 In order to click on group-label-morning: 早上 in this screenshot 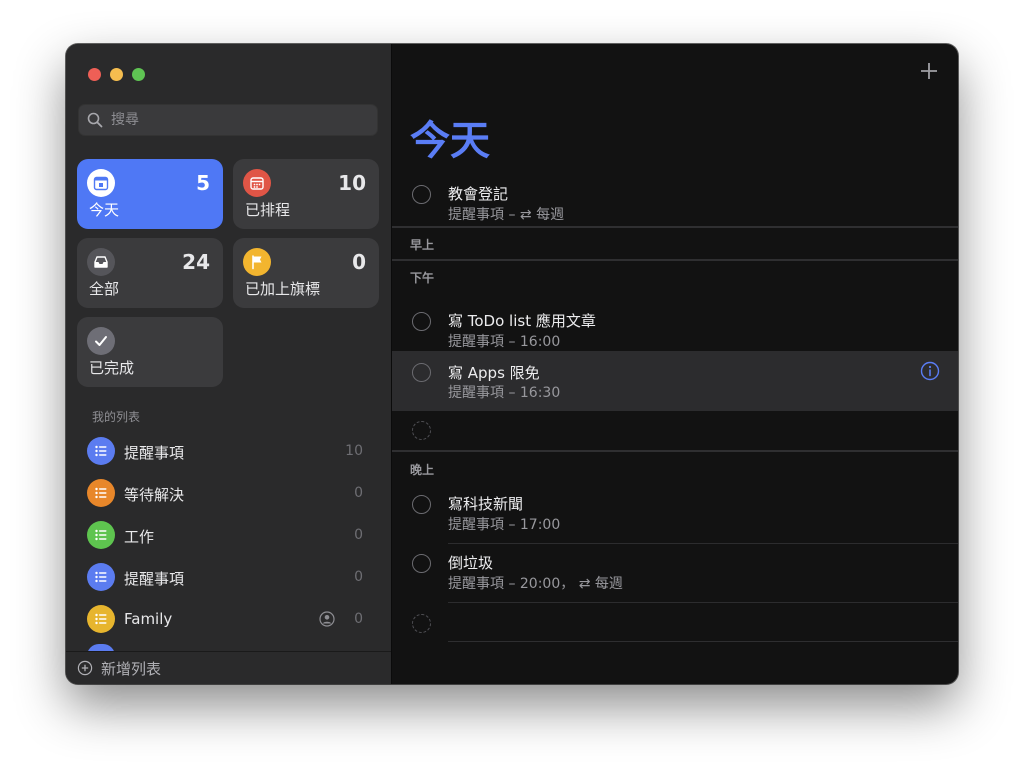, I will do `click(422, 245)`.